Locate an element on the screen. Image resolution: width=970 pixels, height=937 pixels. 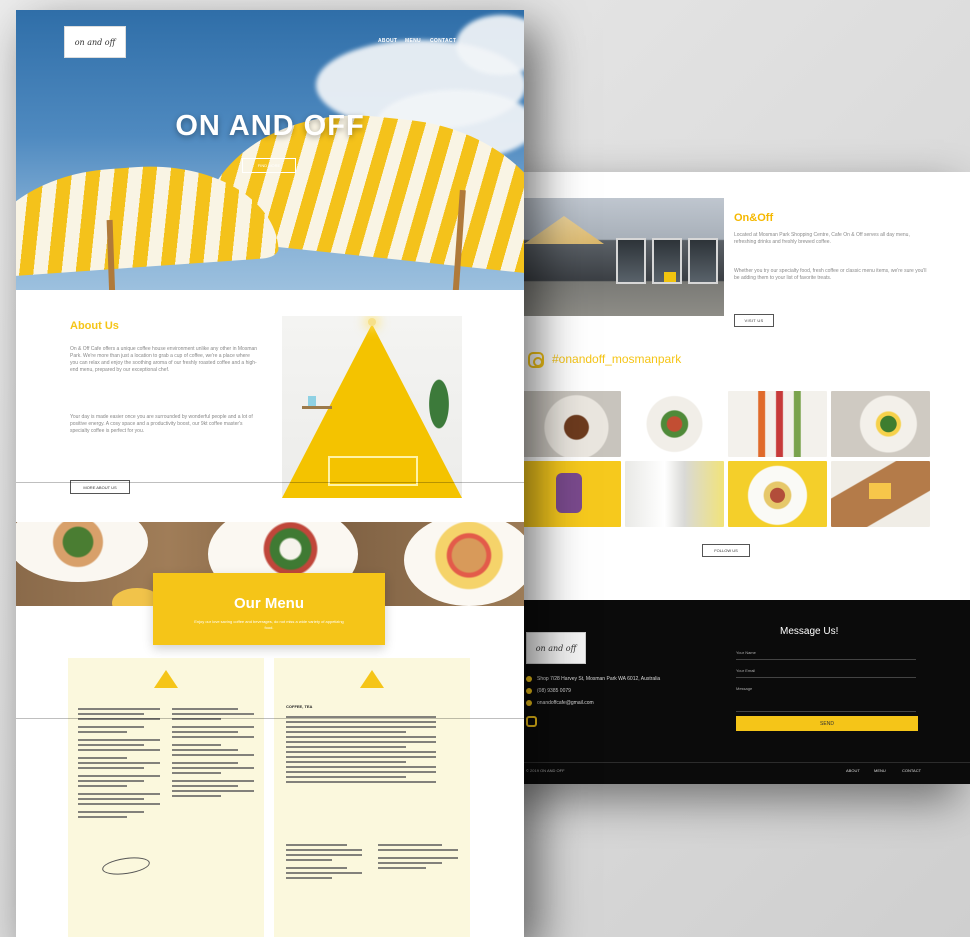
cafe-storefront-photo is located at coordinates (624, 257).